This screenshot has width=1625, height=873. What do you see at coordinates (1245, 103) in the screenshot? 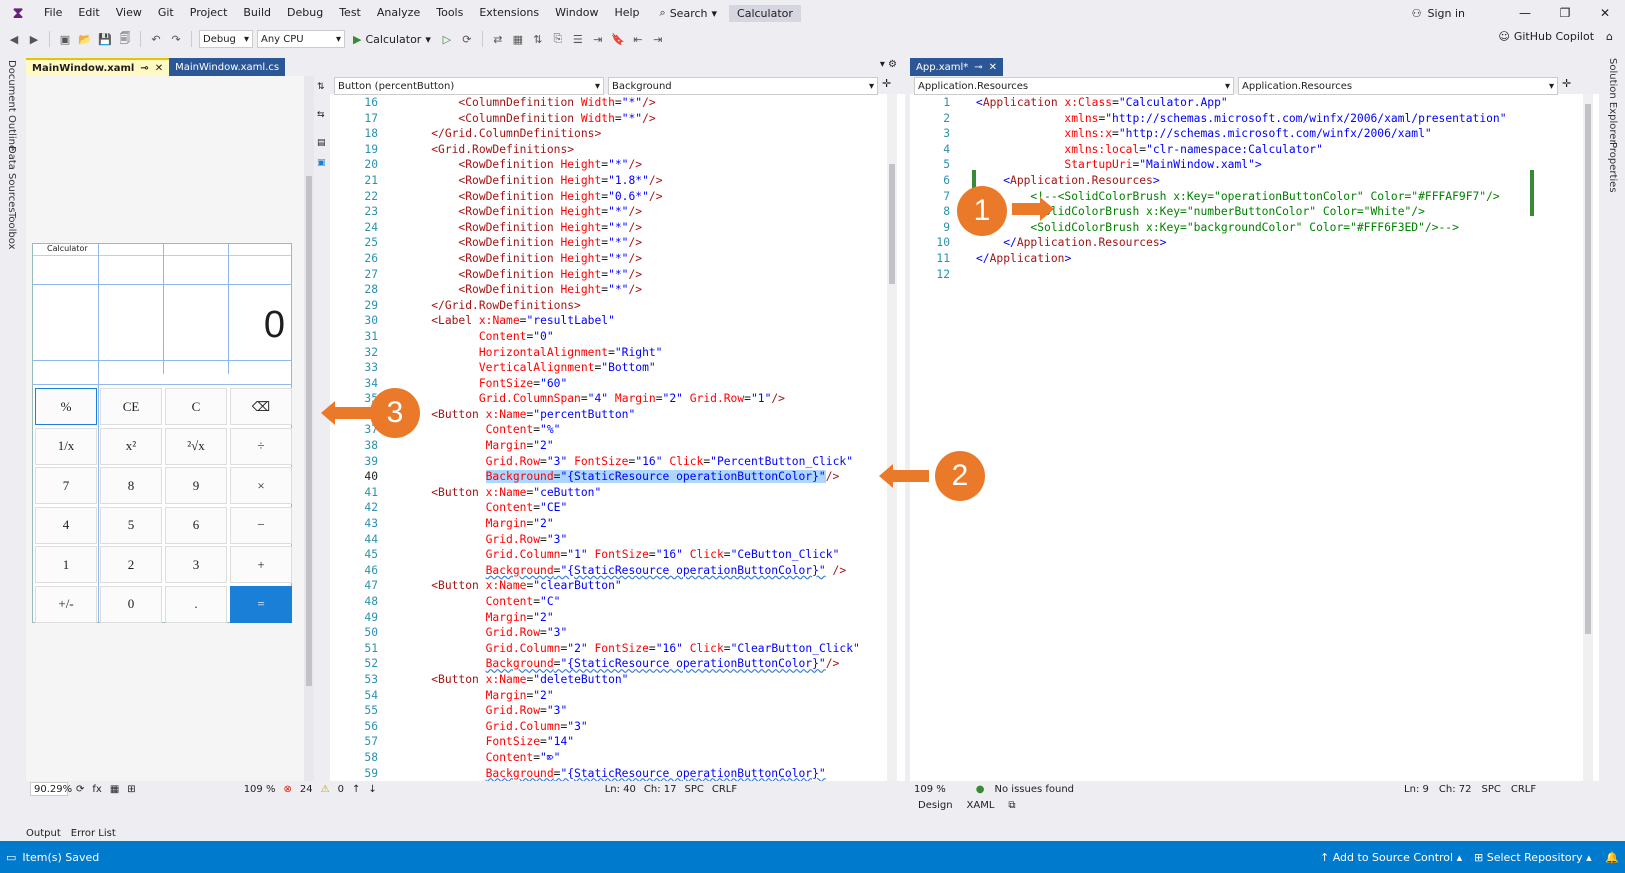
I see `code-line: 1 <Application x:Class="Calculator.App"` at bounding box center [1245, 103].